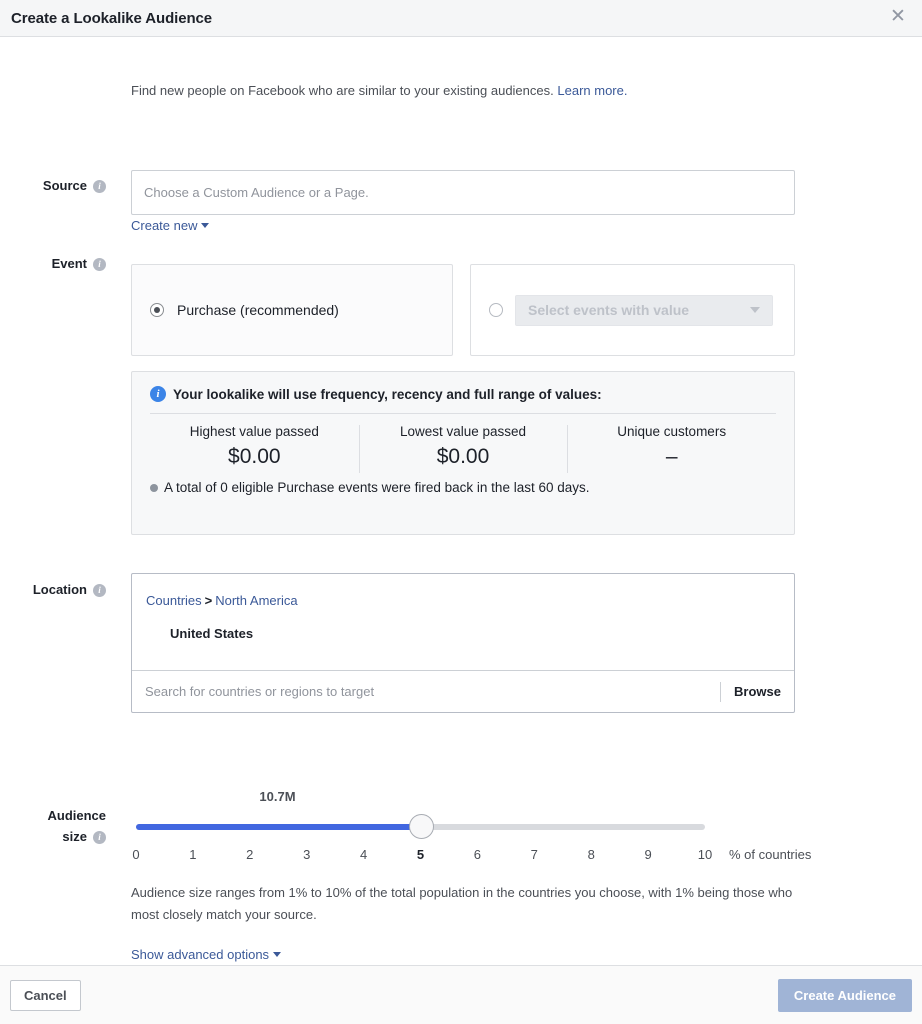 This screenshot has width=922, height=1024. What do you see at coordinates (53, 826) in the screenshot?
I see `audience-size-label: Audience size i` at bounding box center [53, 826].